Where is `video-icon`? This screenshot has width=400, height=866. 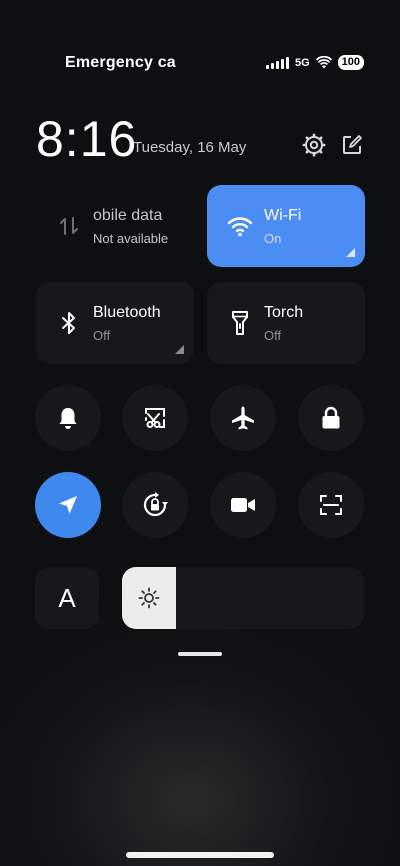
video-icon is located at coordinates (243, 505).